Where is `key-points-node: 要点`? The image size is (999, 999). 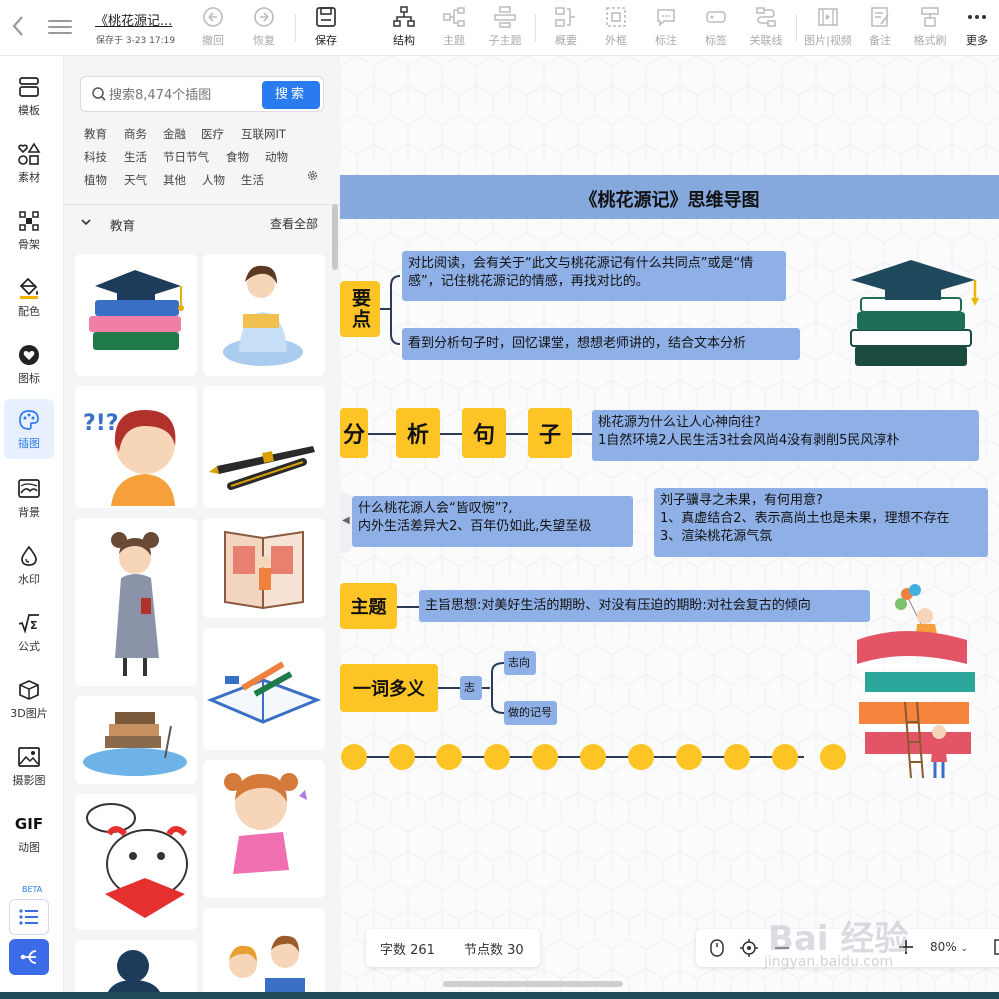 key-points-node: 要点 is located at coordinates (360, 309).